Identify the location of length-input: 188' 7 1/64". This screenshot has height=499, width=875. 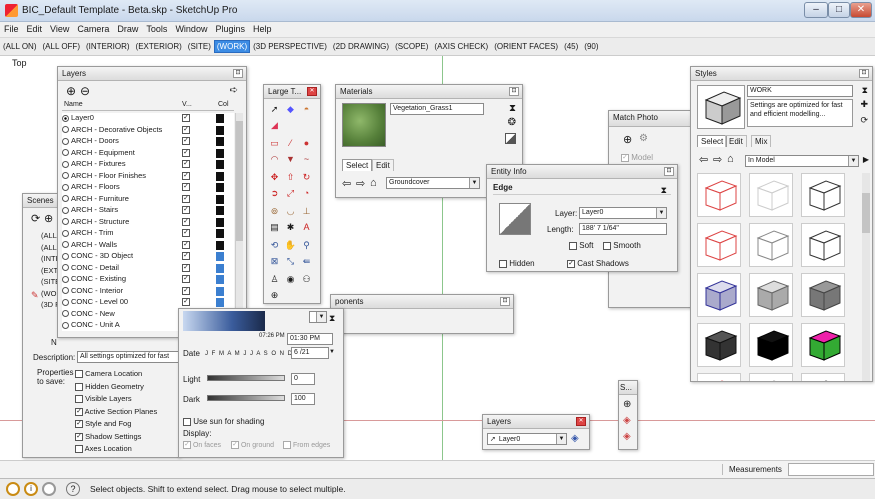
(623, 229).